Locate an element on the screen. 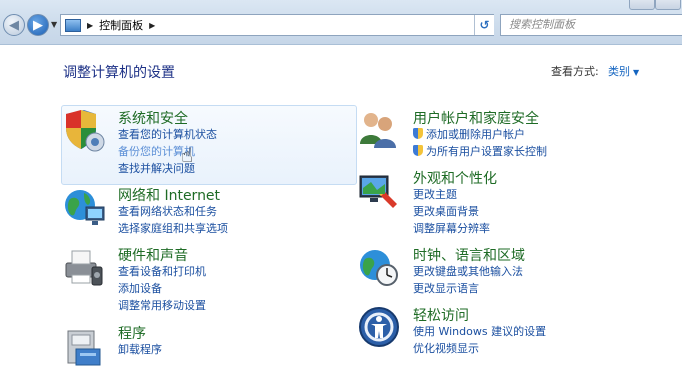 The height and width of the screenshot is (371, 682). link-view-computer-status: 查看您的计算机状态 is located at coordinates (167, 134).